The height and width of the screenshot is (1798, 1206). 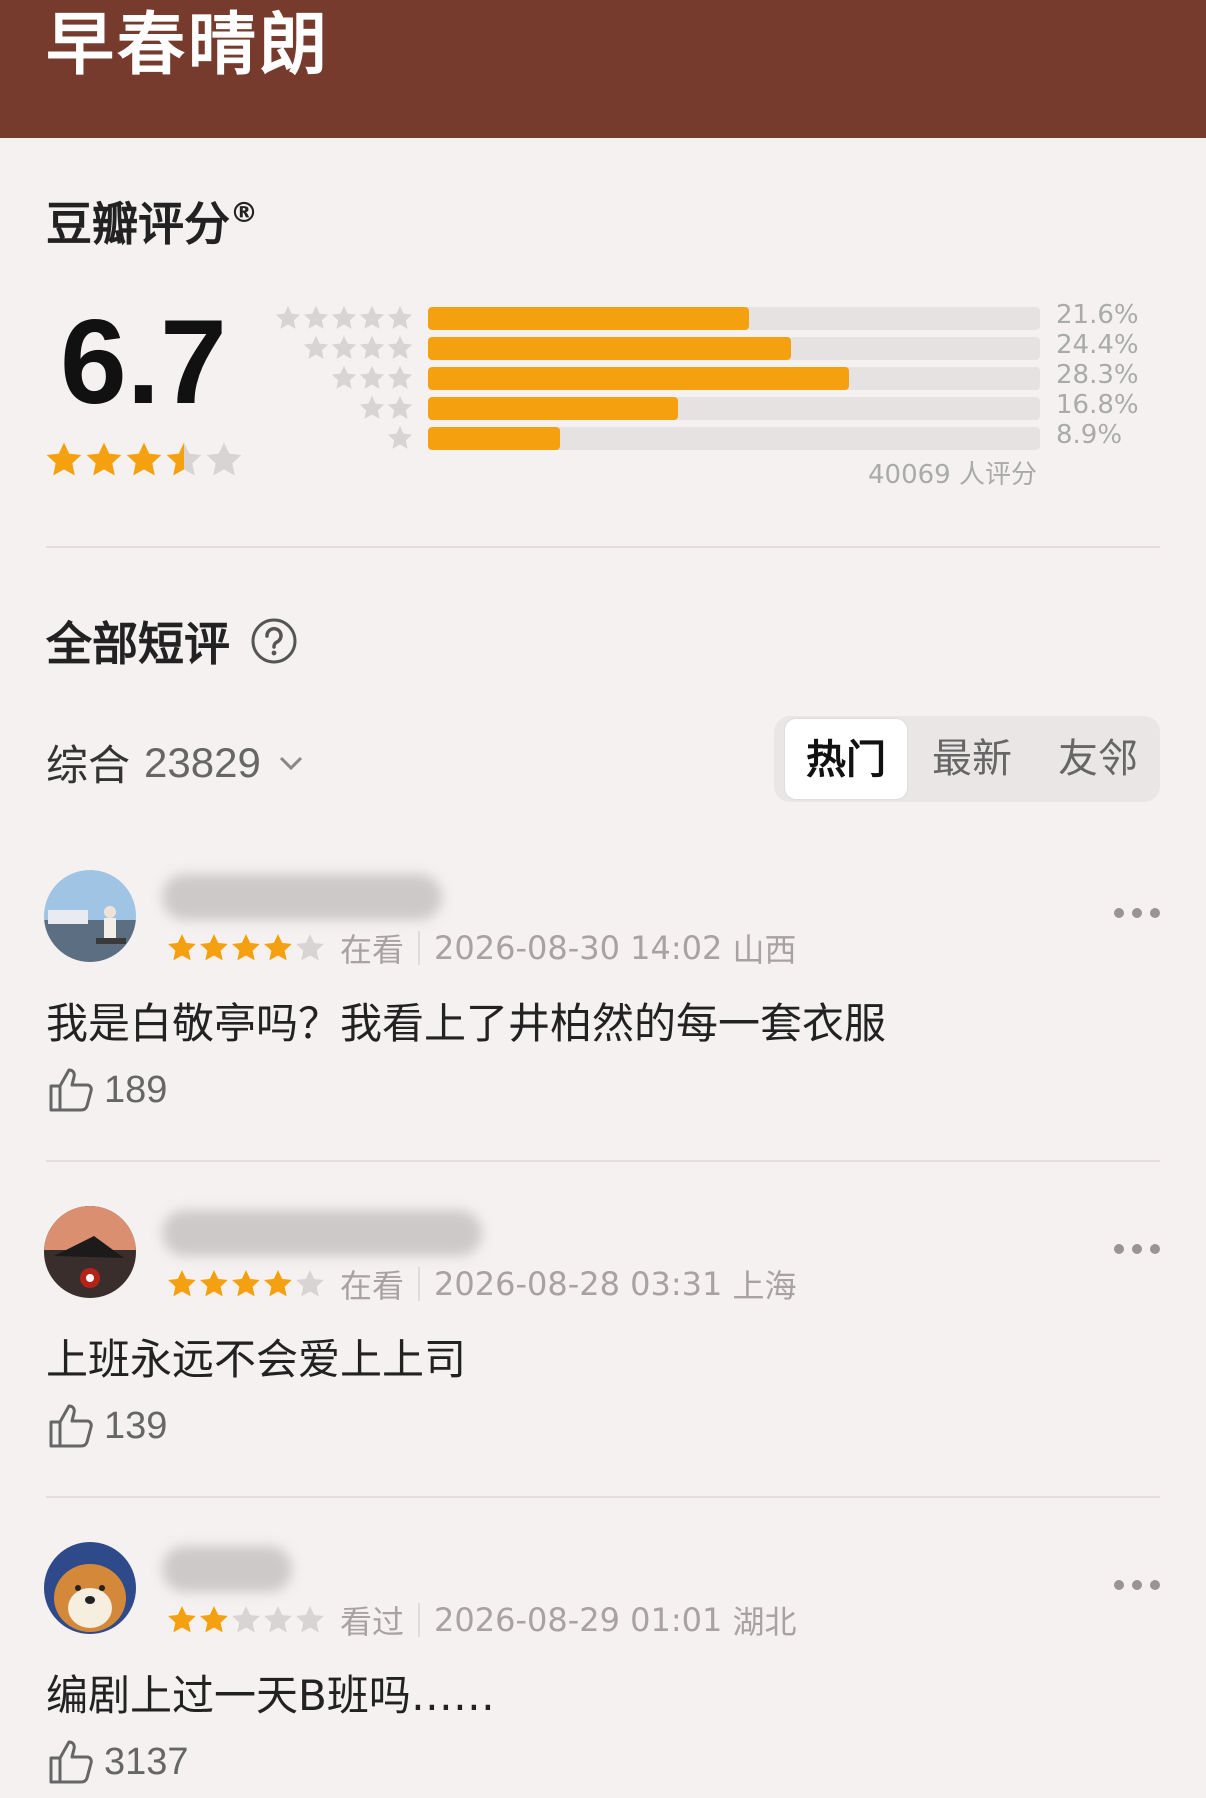 What do you see at coordinates (274, 641) in the screenshot?
I see `help-icon` at bounding box center [274, 641].